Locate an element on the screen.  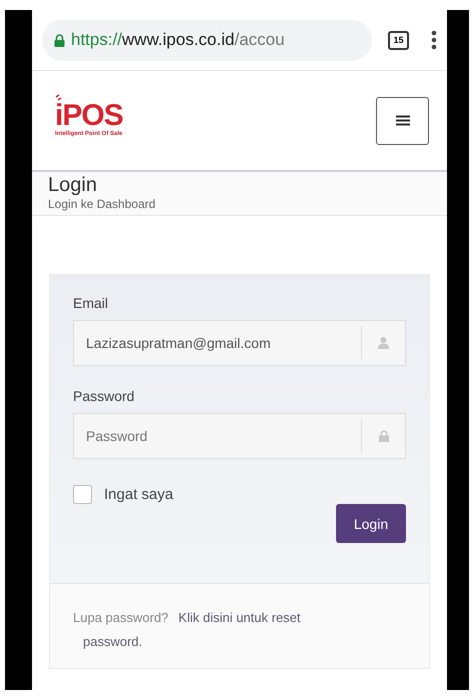
tab-count: 15 is located at coordinates (398, 40).